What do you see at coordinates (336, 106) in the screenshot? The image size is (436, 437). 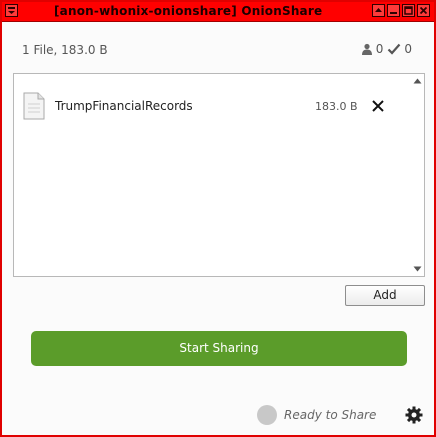 I see `file-size: 183.0 B` at bounding box center [336, 106].